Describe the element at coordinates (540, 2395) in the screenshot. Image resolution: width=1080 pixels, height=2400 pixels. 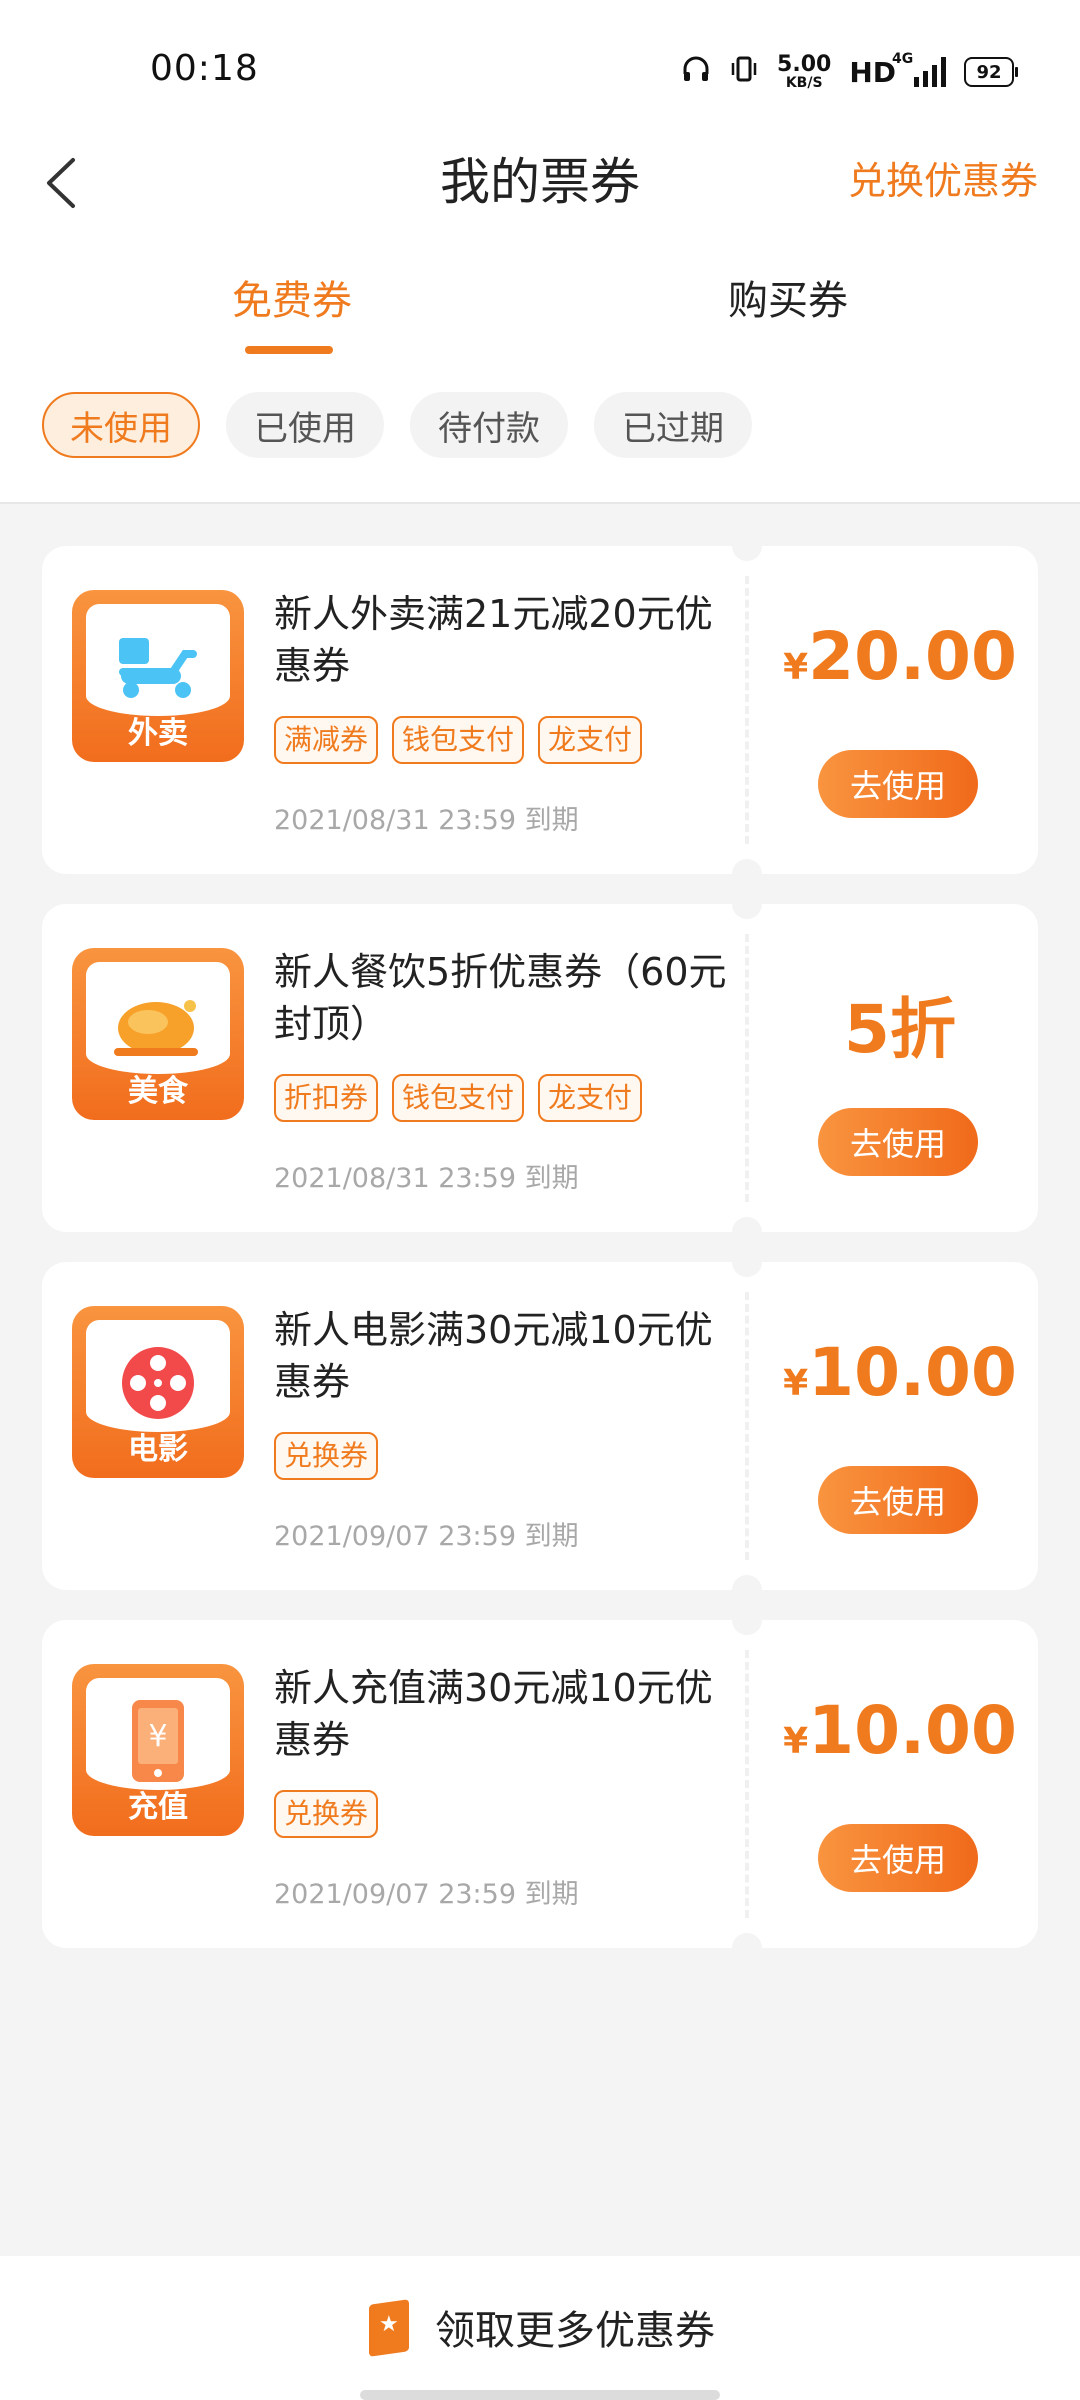
I see `home-indicator` at that location.